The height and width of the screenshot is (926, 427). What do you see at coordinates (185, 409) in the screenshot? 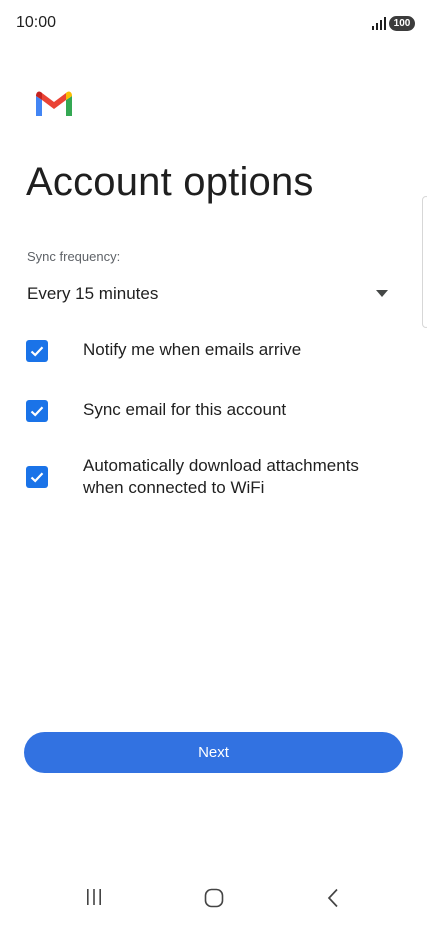
I see `option-sync-email-label: Sync email for this account` at bounding box center [185, 409].